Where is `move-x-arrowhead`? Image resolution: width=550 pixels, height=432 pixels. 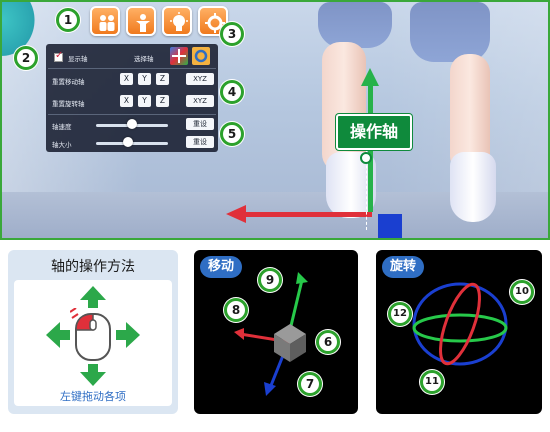
move-x-arrowhead is located at coordinates (239, 334).